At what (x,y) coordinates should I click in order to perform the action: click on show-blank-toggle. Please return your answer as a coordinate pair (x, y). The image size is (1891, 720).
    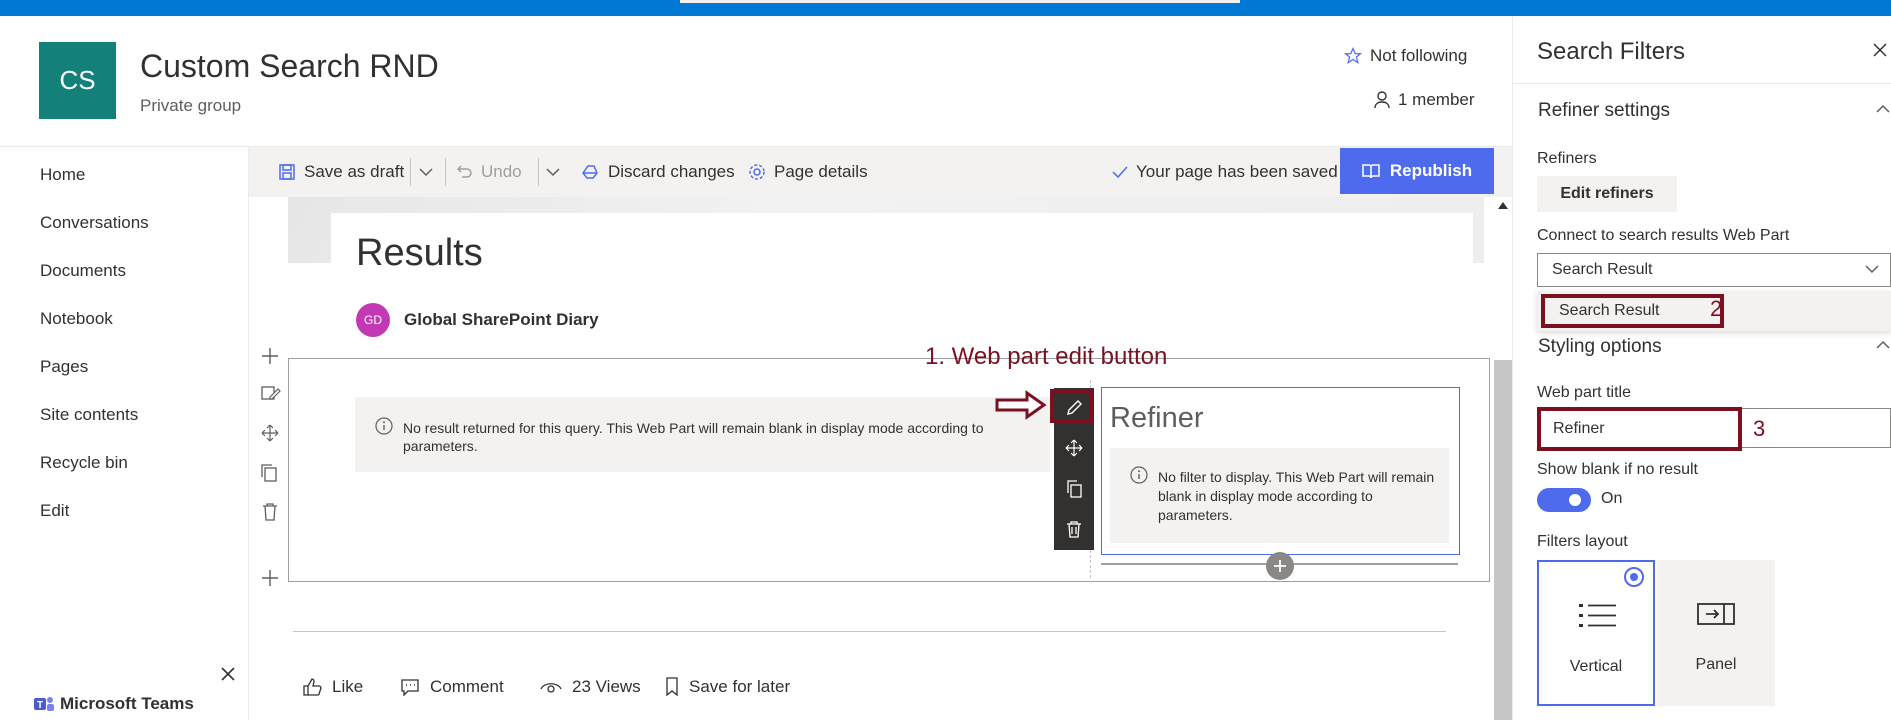
    Looking at the image, I should click on (1564, 500).